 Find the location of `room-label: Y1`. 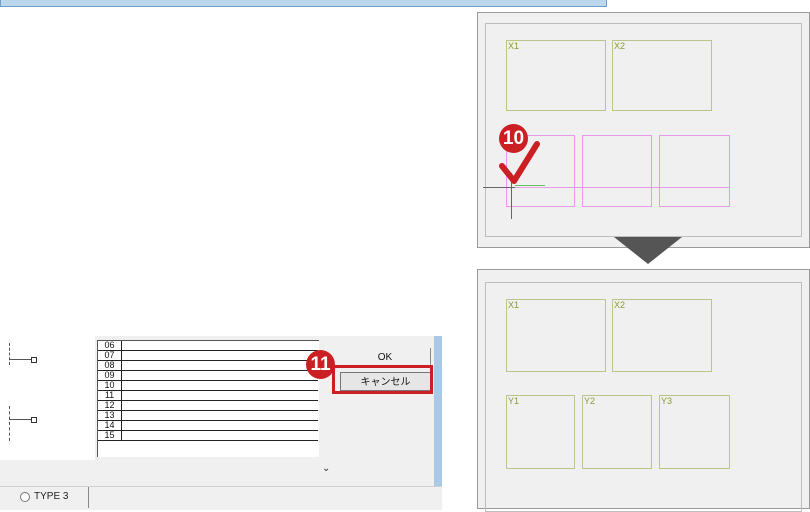

room-label: Y1 is located at coordinates (514, 401).